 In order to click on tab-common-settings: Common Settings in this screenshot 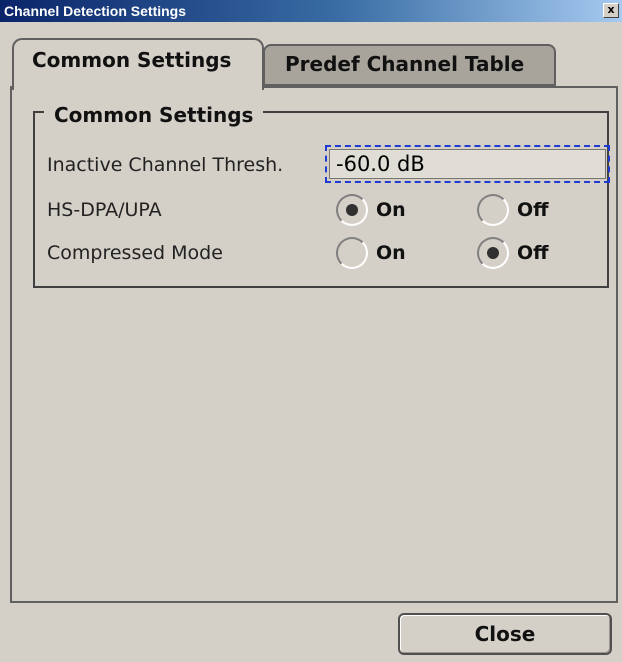, I will do `click(138, 64)`.